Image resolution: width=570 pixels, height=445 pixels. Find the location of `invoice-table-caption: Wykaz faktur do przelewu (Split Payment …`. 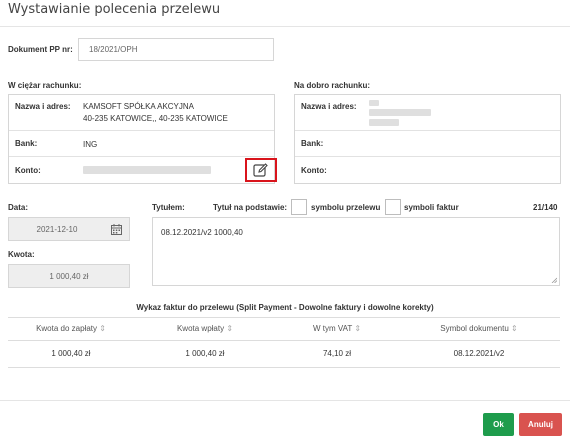

invoice-table-caption: Wykaz faktur do przelewu (Split Payment … is located at coordinates (285, 307).